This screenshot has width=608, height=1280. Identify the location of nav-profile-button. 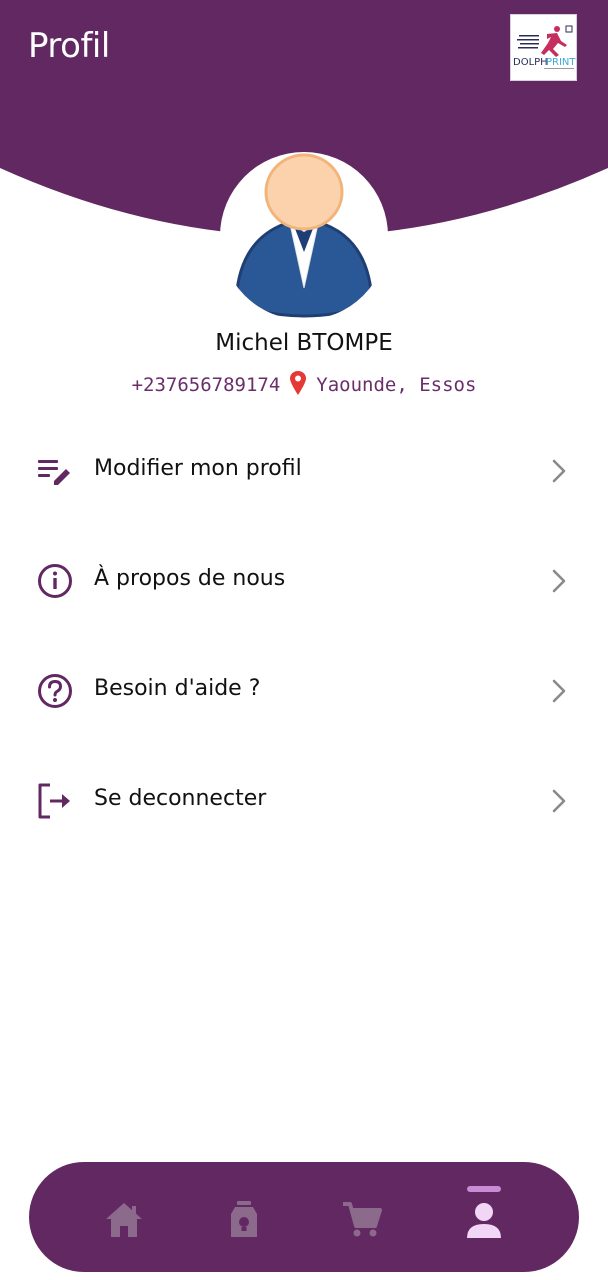
(484, 1217).